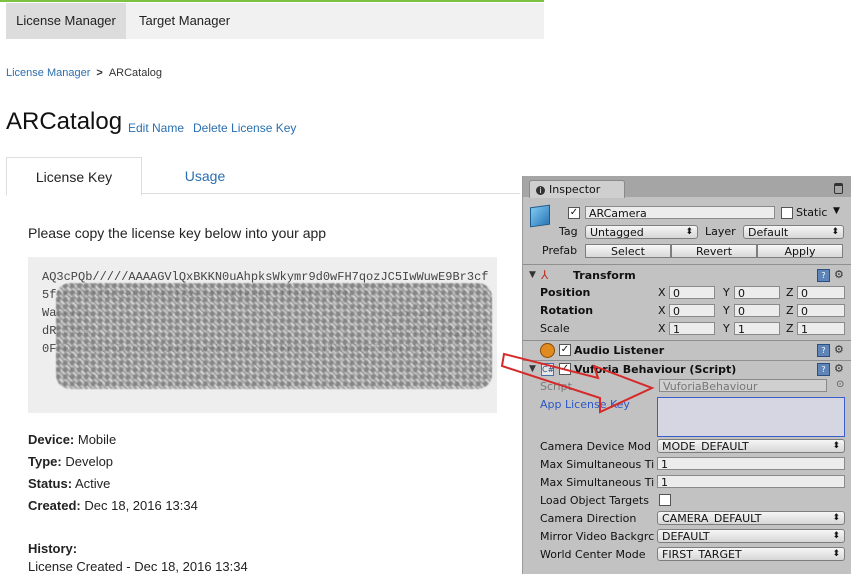 This screenshot has width=852, height=574. I want to click on lock-icon, so click(838, 188).